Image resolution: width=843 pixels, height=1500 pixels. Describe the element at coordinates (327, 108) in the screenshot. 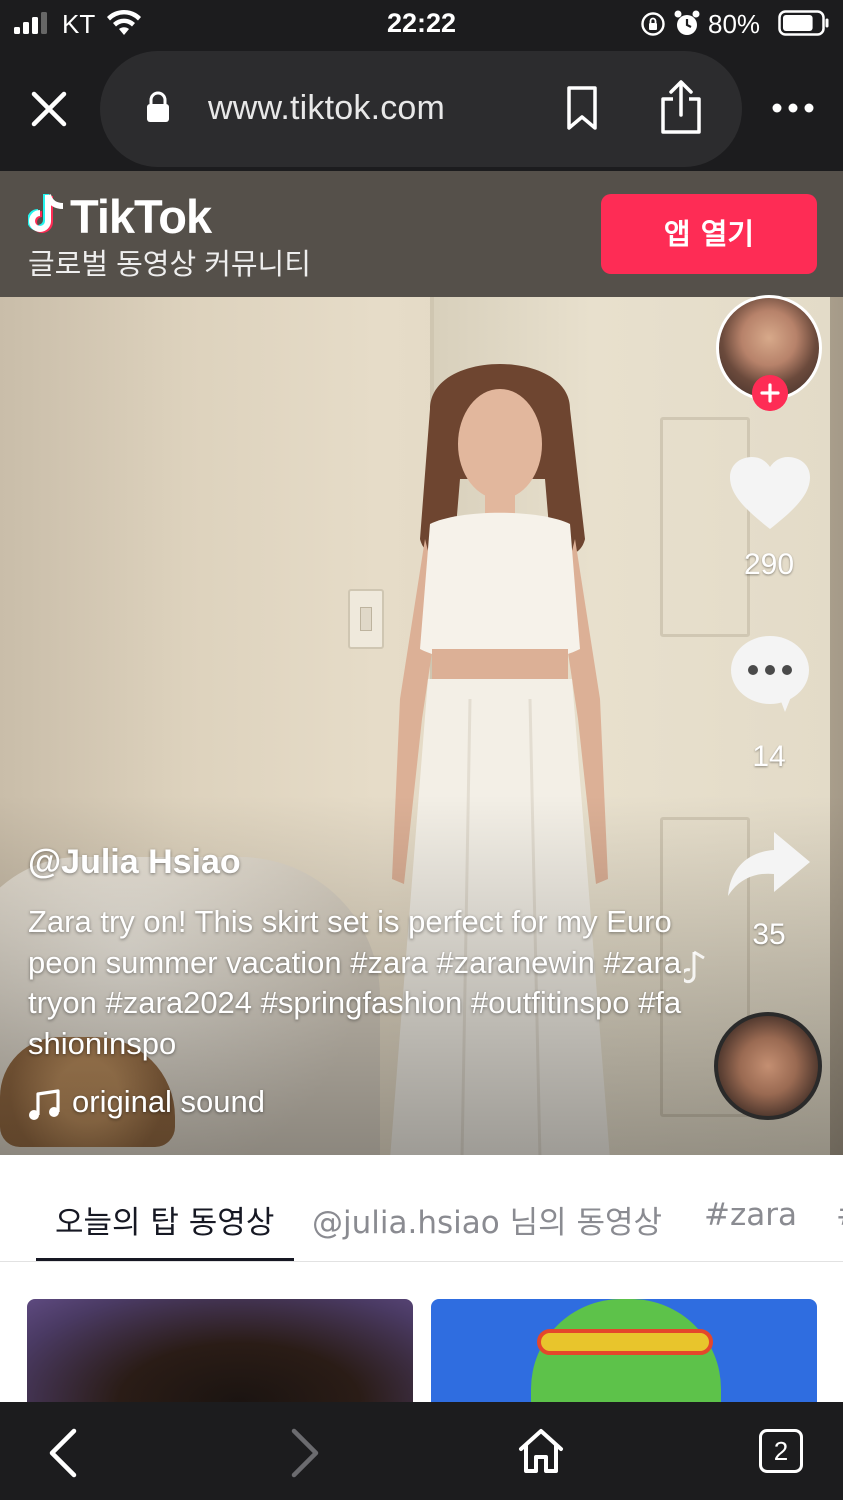

I see `url-text: www.tiktok.com` at that location.